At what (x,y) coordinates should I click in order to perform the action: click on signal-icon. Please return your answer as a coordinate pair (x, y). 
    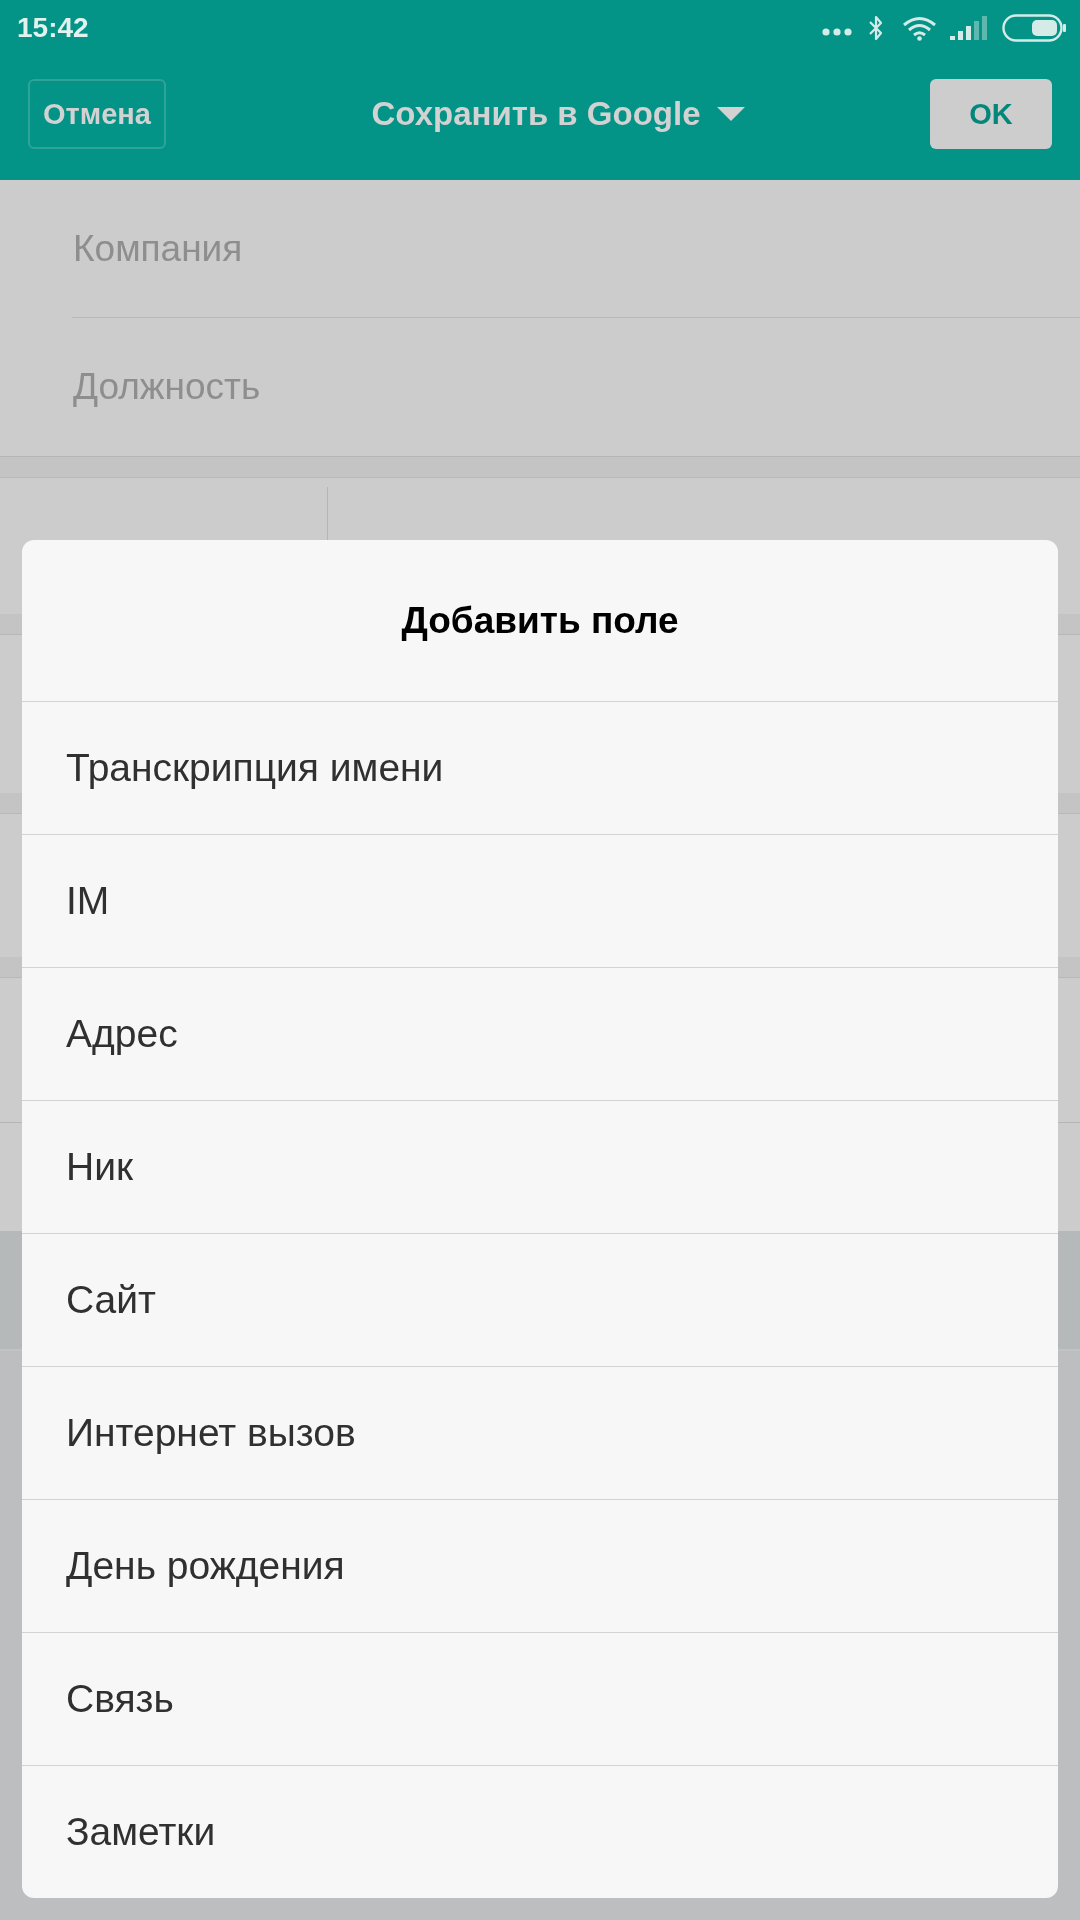
    Looking at the image, I should click on (968, 28).